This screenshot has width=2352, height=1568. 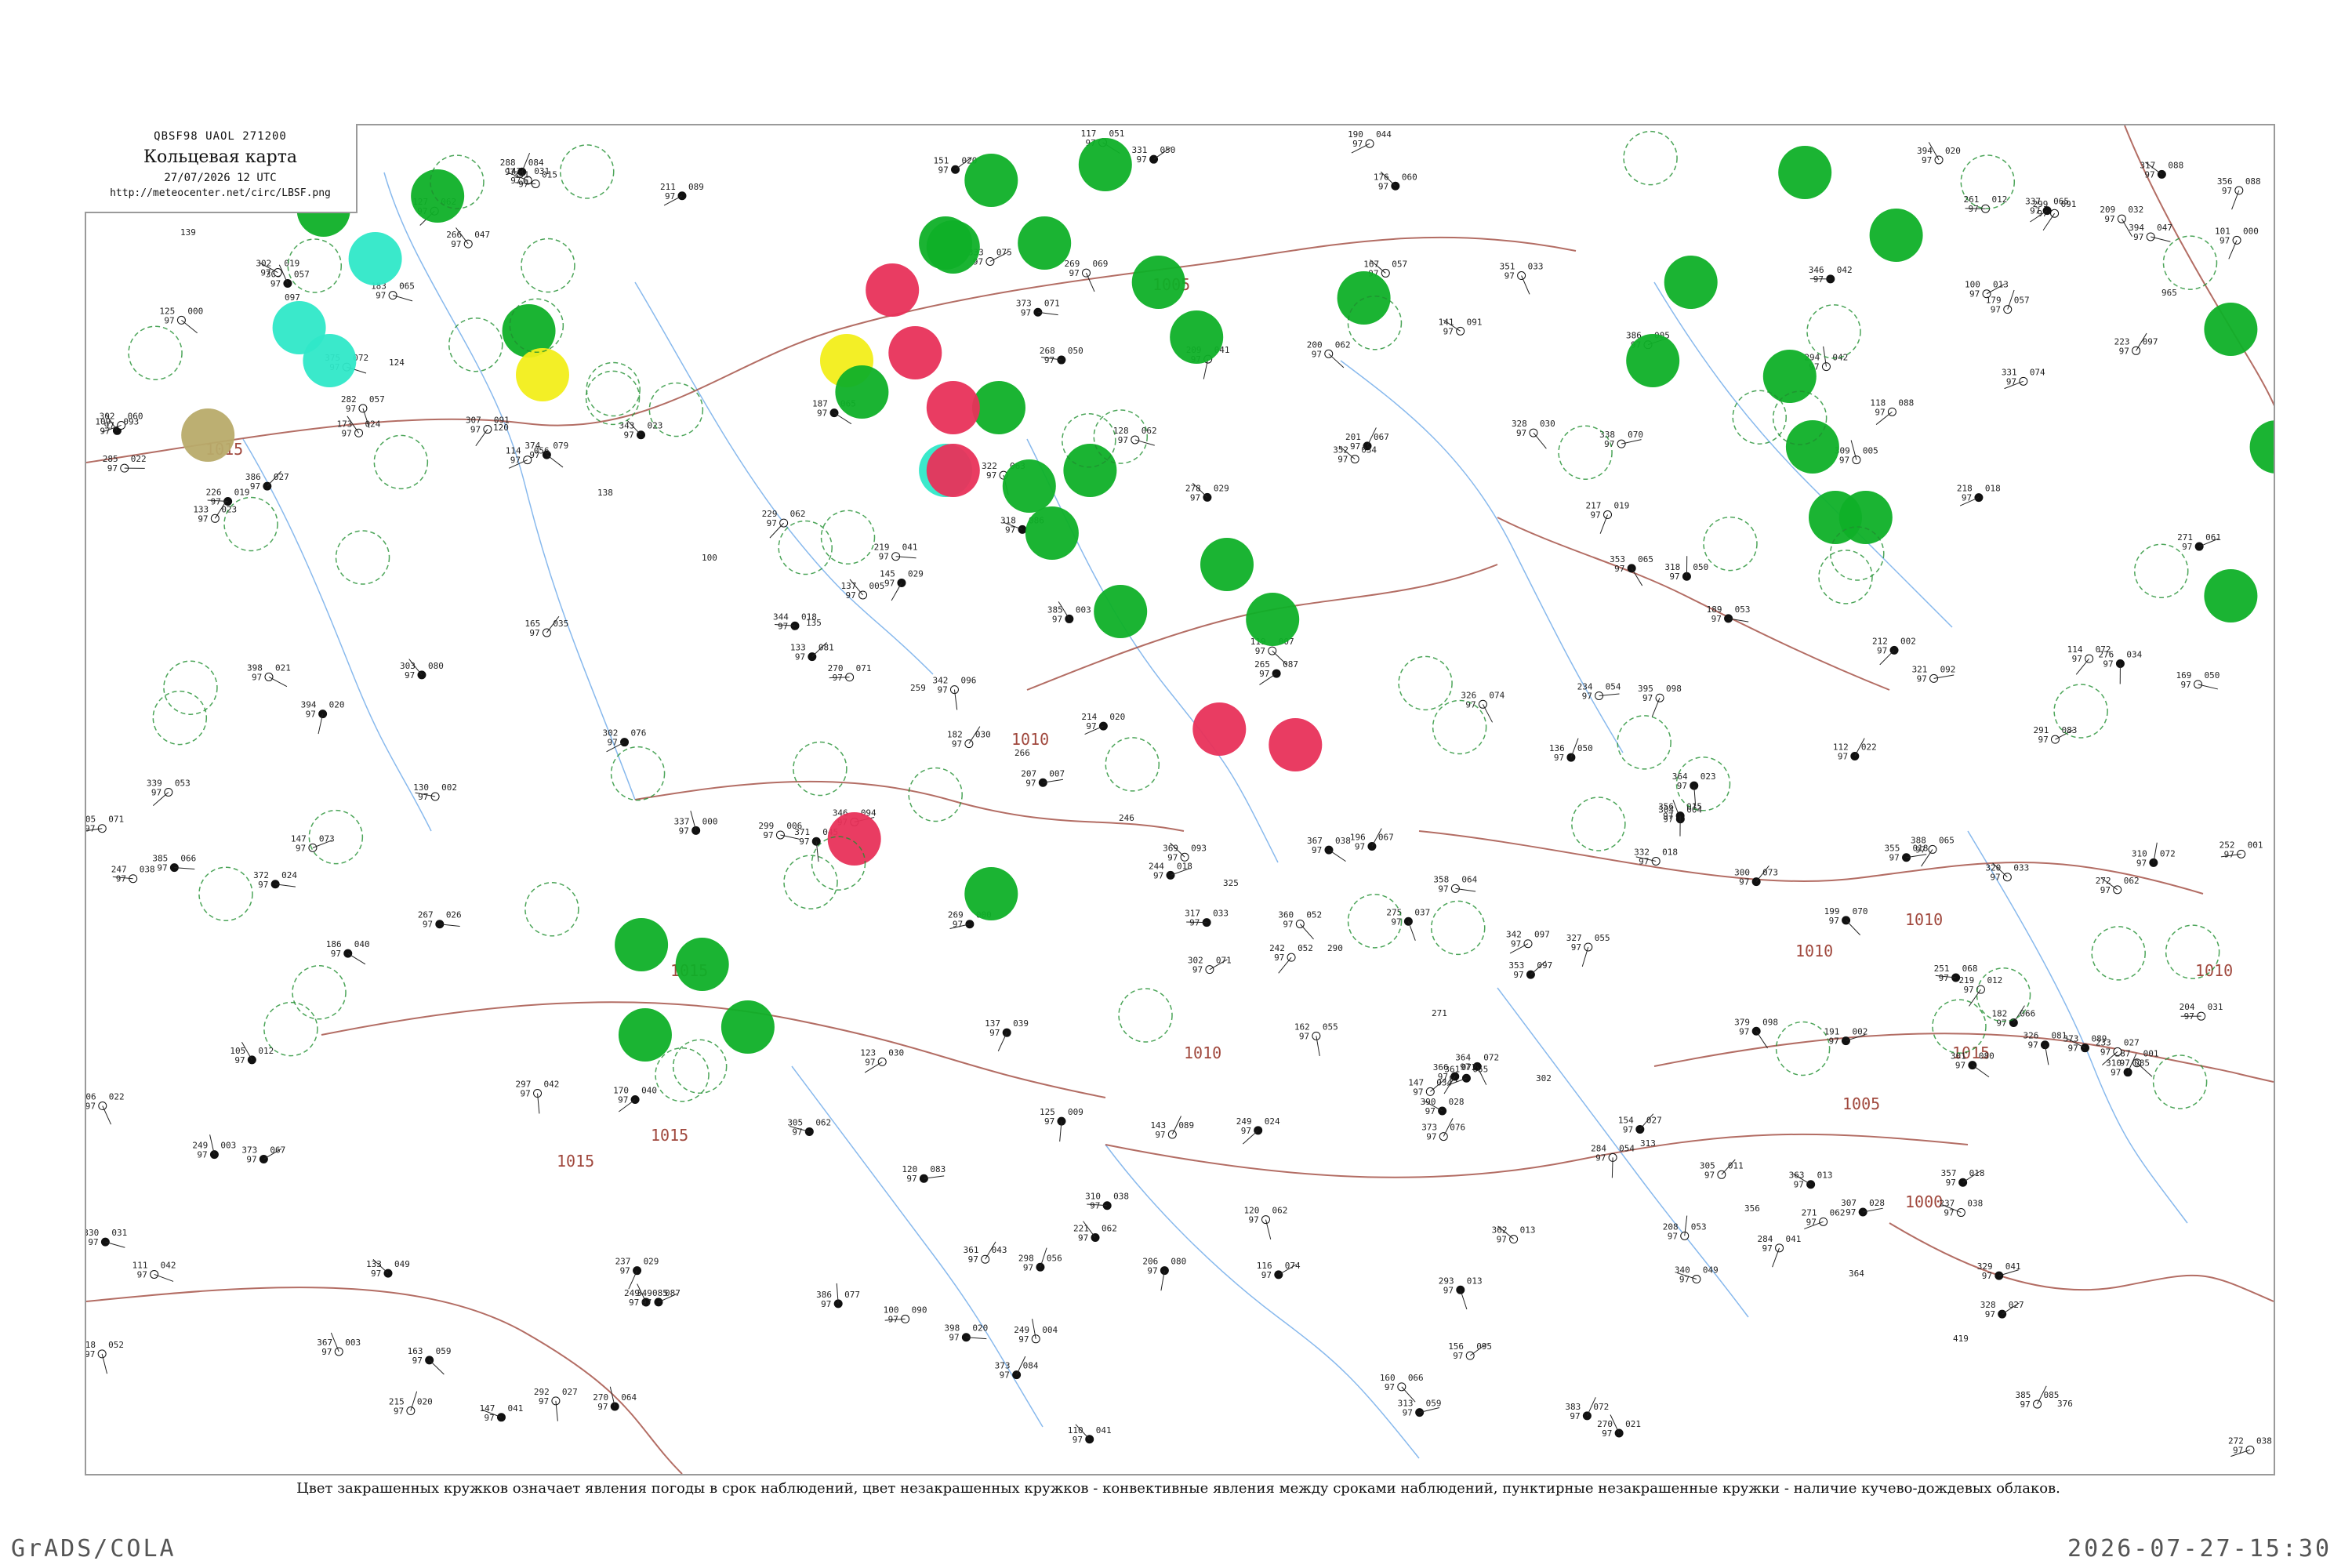 What do you see at coordinates (1276, 672) in the screenshot?
I see `station-plot: 26597087` at bounding box center [1276, 672].